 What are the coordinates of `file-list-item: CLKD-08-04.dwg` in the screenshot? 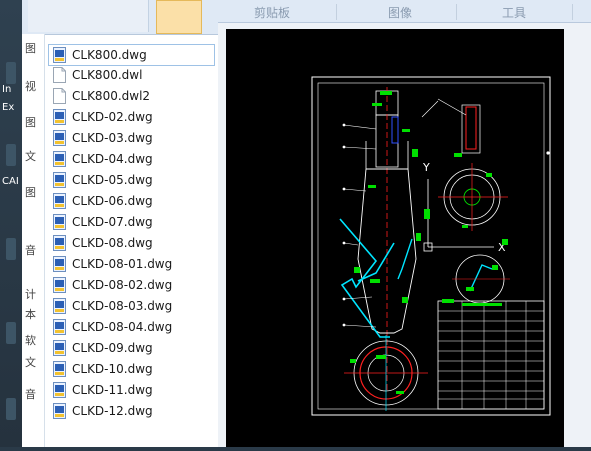 It's located at (132, 327).